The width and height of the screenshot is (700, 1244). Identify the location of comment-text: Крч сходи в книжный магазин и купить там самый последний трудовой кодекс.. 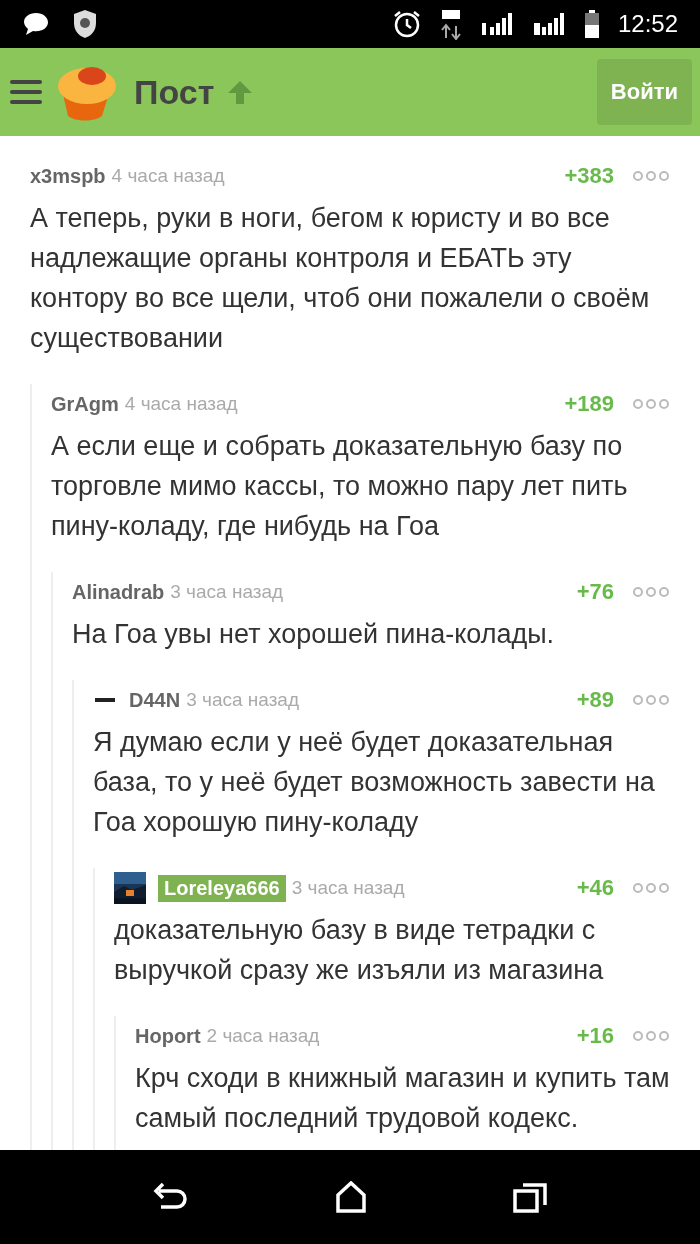
(402, 1098).